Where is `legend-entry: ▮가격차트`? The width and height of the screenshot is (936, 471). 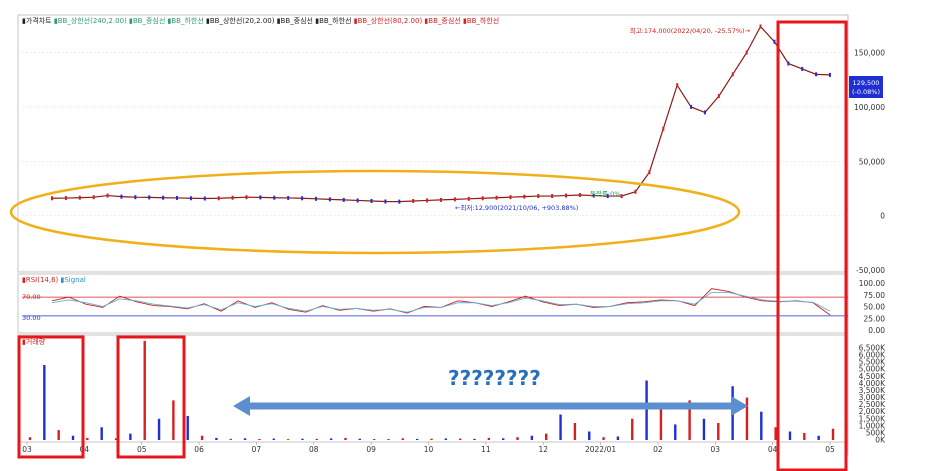 legend-entry: ▮가격차트 is located at coordinates (38, 20).